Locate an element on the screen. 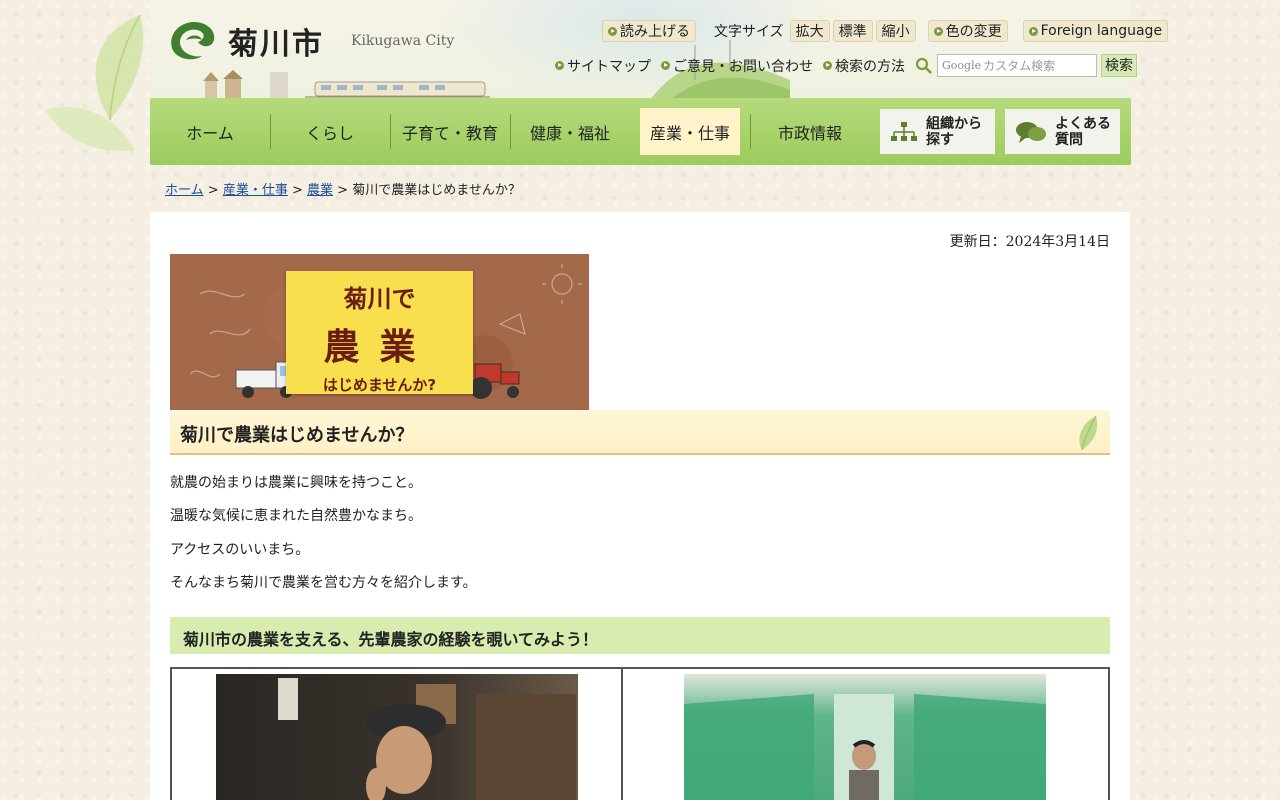 The width and height of the screenshot is (1280, 800). search-placeholder: カスタム検索 is located at coordinates (1019, 66).